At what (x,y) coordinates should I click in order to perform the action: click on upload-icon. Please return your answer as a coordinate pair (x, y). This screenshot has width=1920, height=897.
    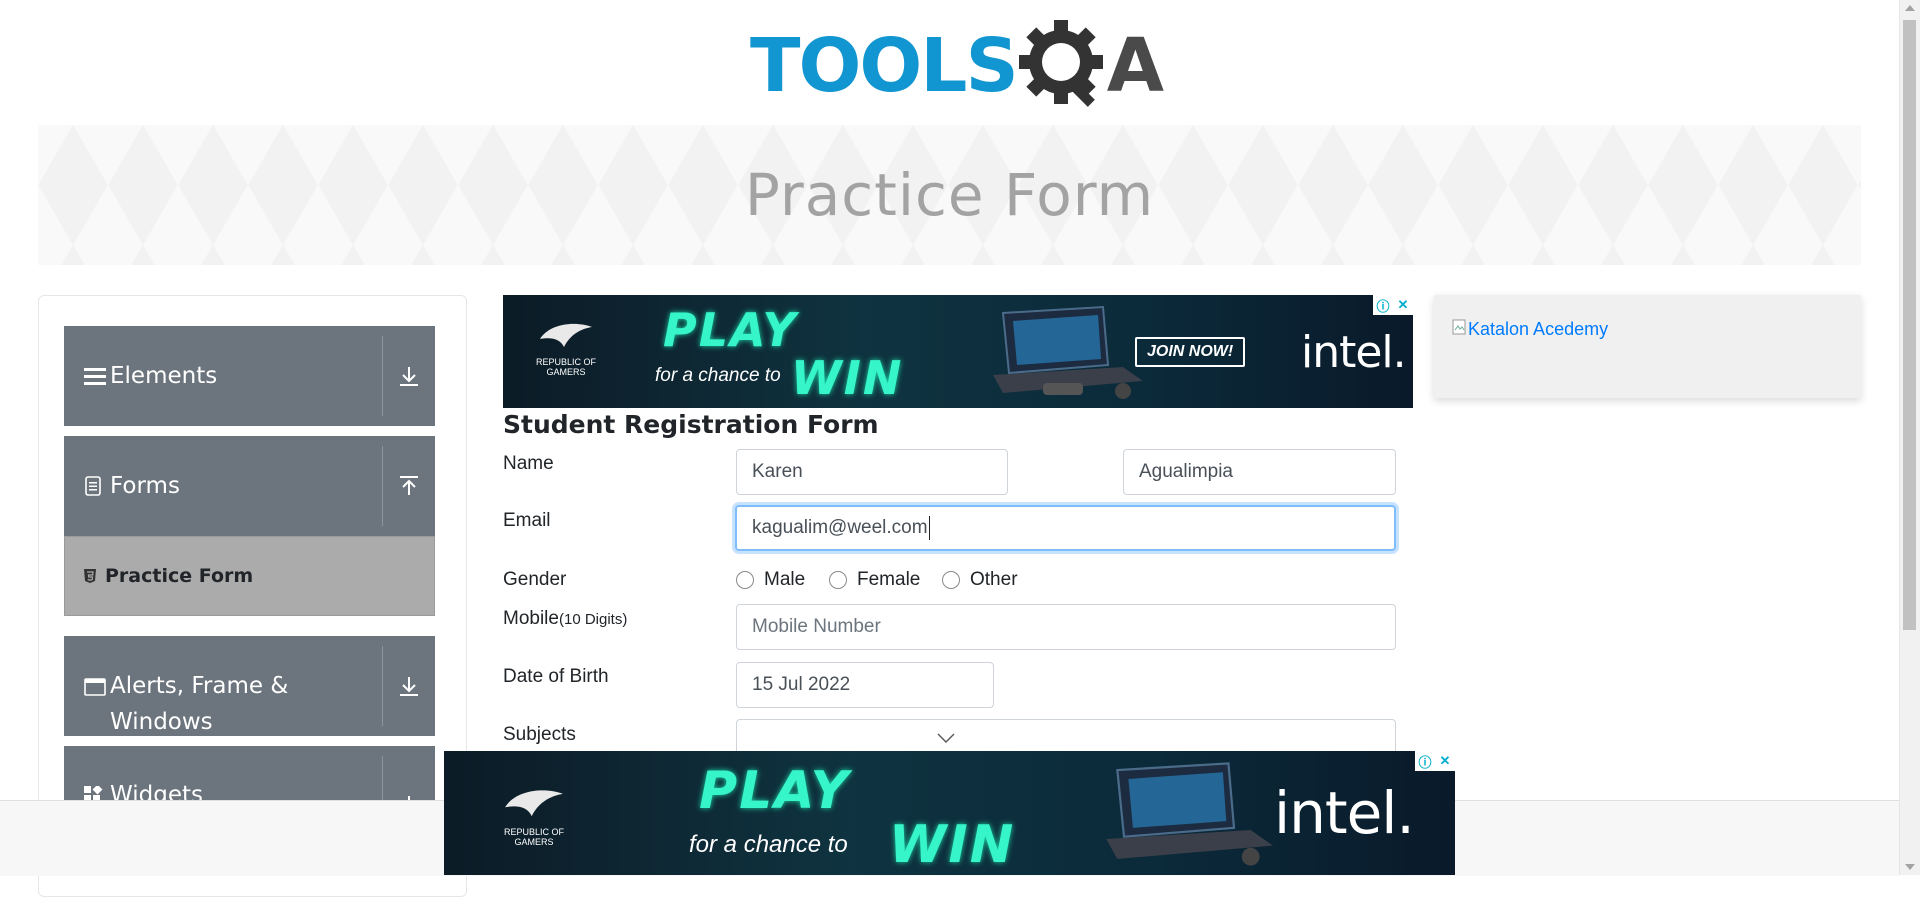
    Looking at the image, I should click on (408, 486).